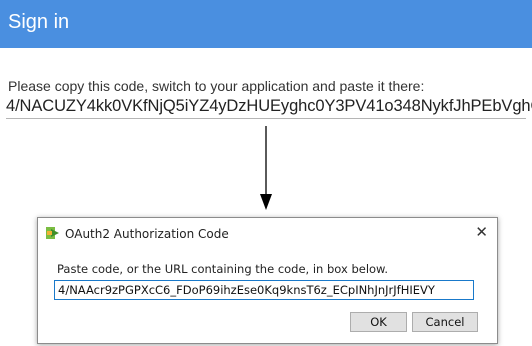  I want to click on cancel-button: Cancel, so click(445, 322).